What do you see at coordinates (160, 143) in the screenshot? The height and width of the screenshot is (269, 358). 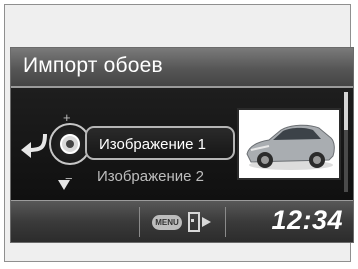 I see `list-item-image-1: Изображение 1` at bounding box center [160, 143].